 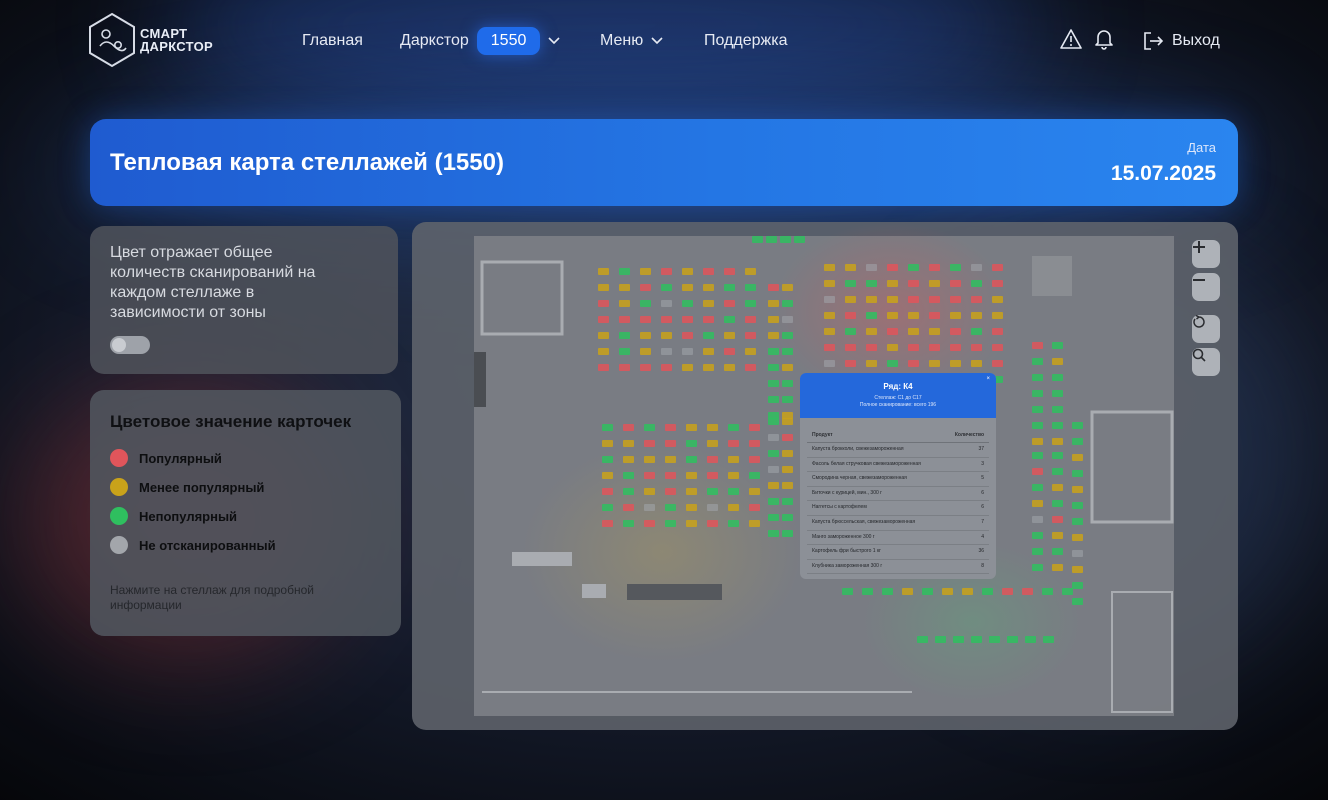 What do you see at coordinates (657, 41) in the screenshot?
I see `chevron-down-icon` at bounding box center [657, 41].